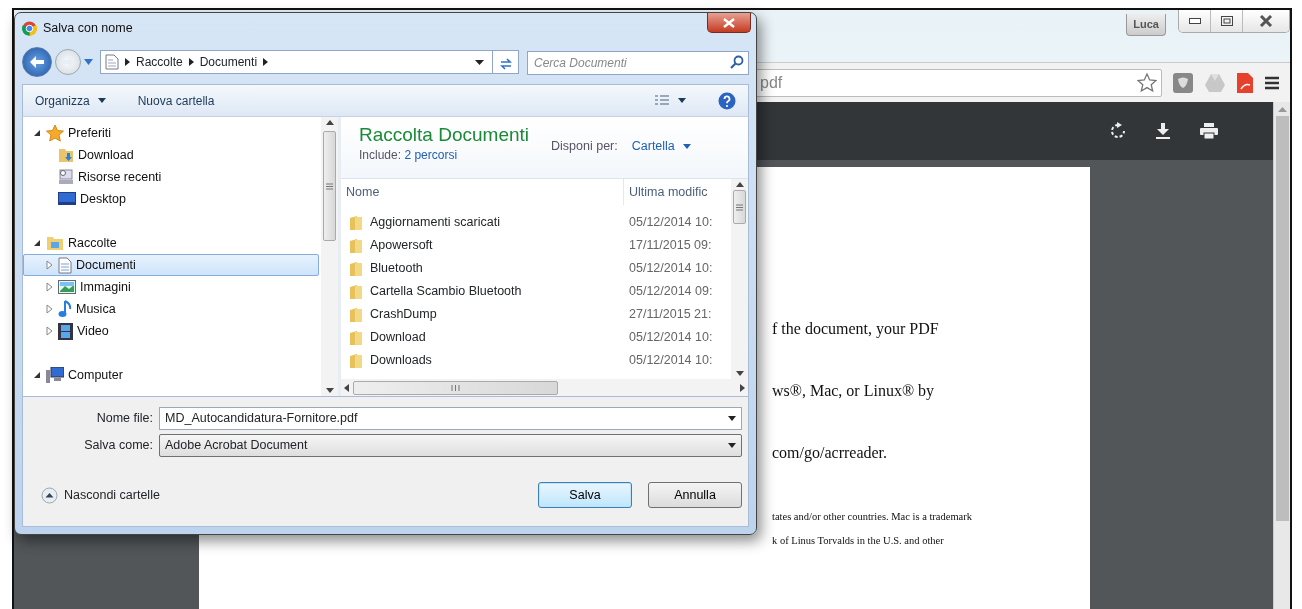 This screenshot has height=609, width=1302. I want to click on type-dropdown: Adobe Acrobat Document, so click(450, 445).